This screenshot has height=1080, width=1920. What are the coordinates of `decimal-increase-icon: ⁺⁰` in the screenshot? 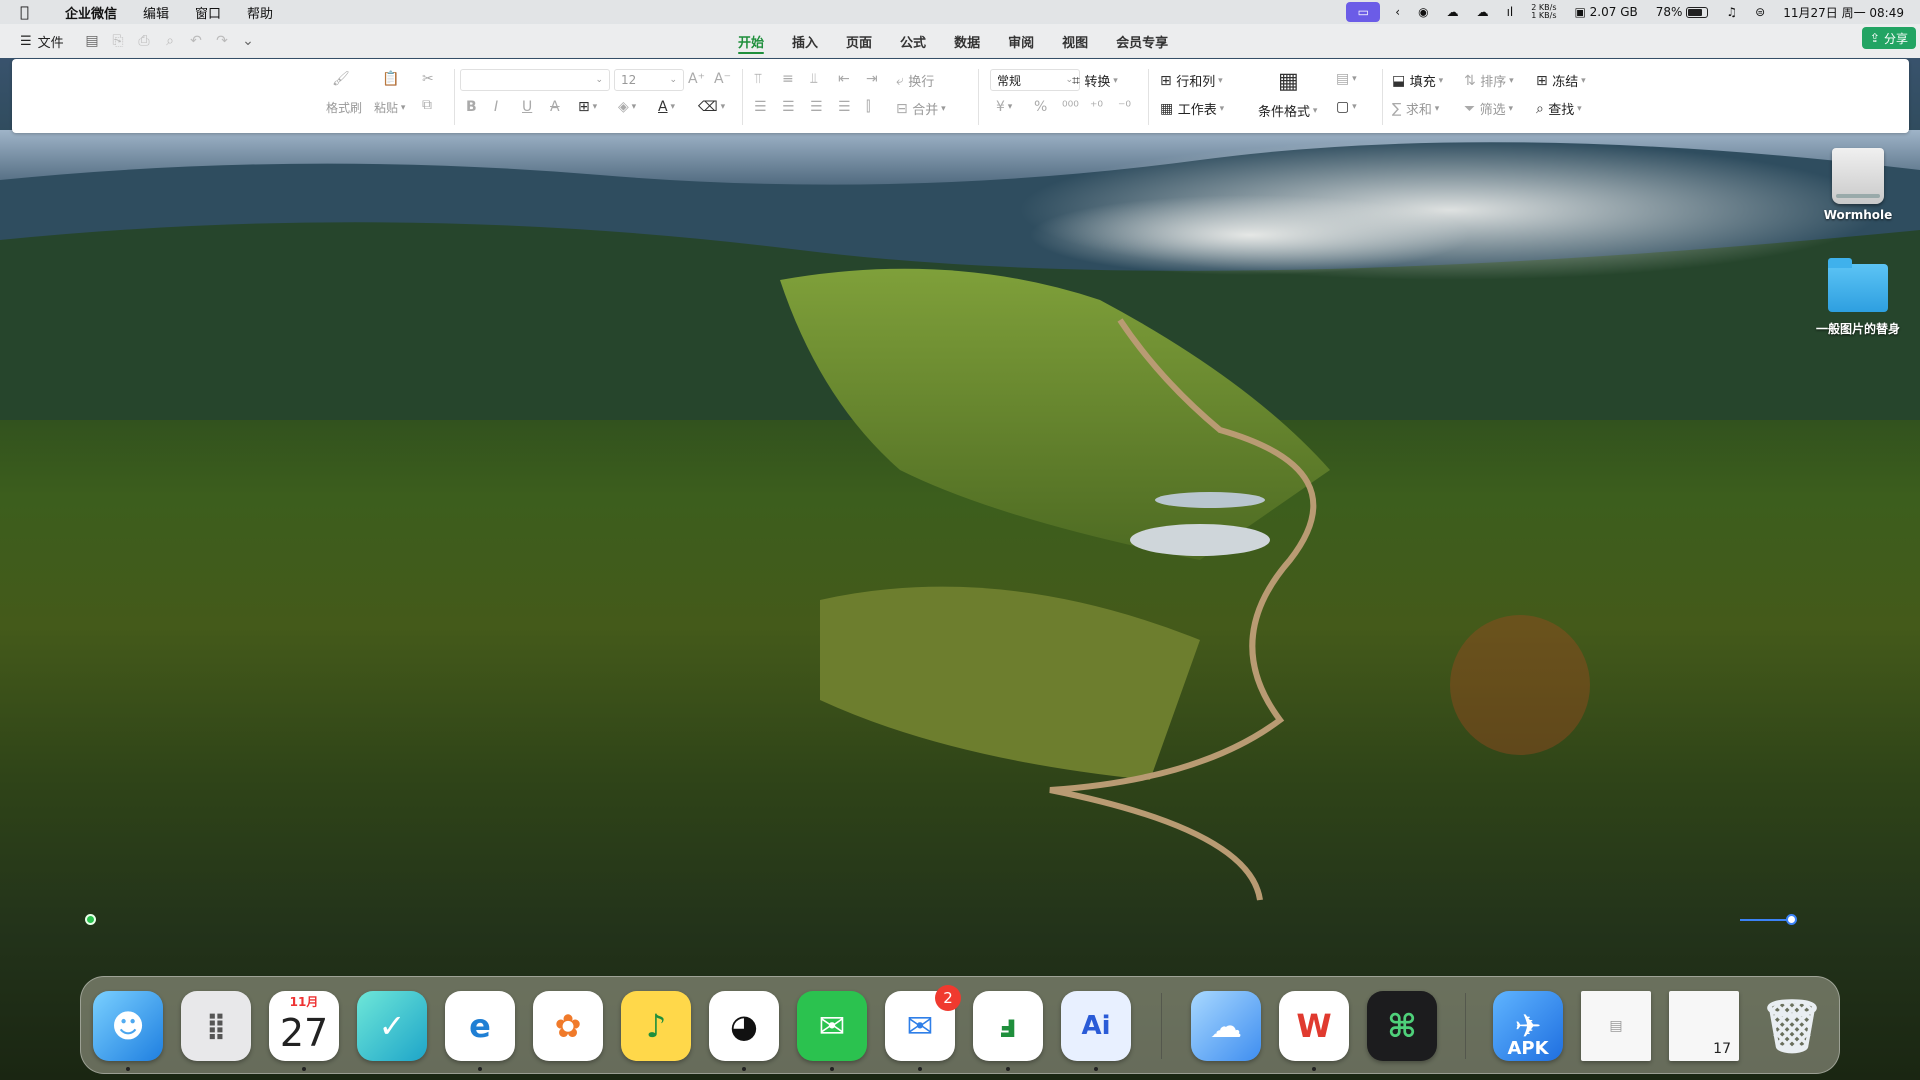 It's located at (1096, 107).